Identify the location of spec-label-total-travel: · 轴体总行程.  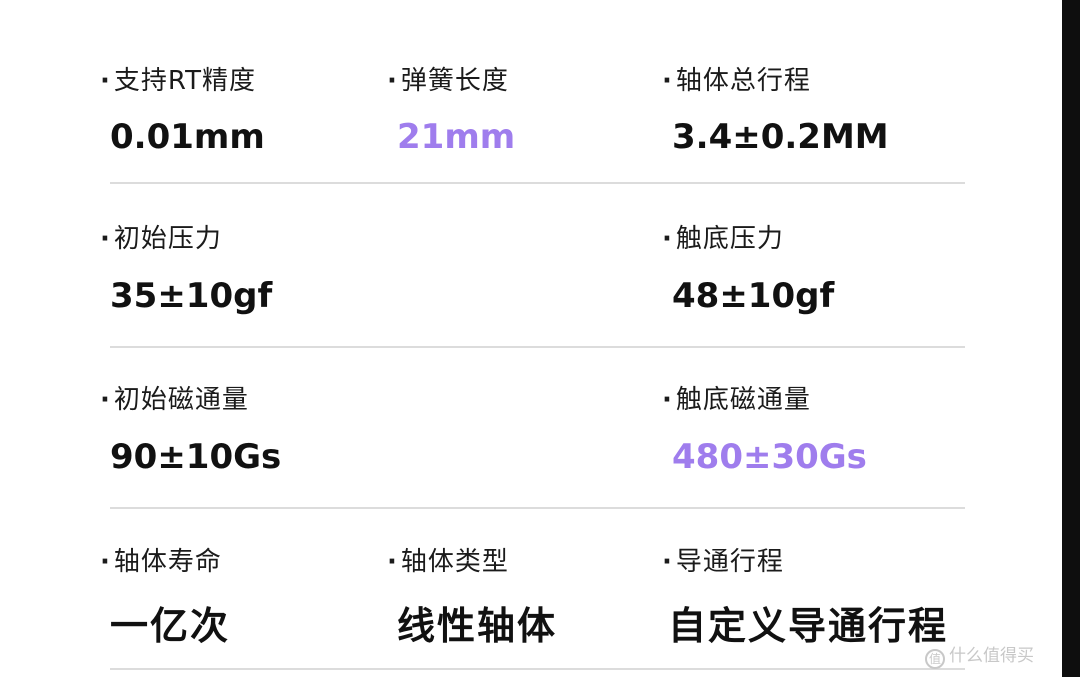
(736, 81).